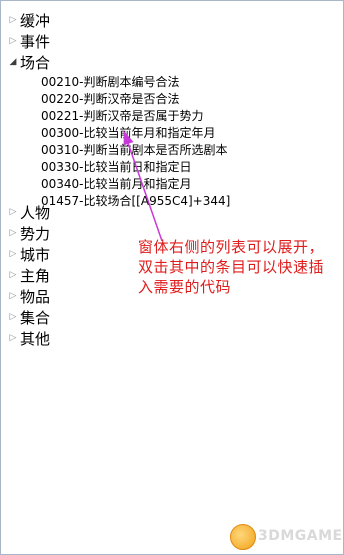 This screenshot has height=555, width=344. What do you see at coordinates (35, 297) in the screenshot?
I see `tree-node-label: 物品` at bounding box center [35, 297].